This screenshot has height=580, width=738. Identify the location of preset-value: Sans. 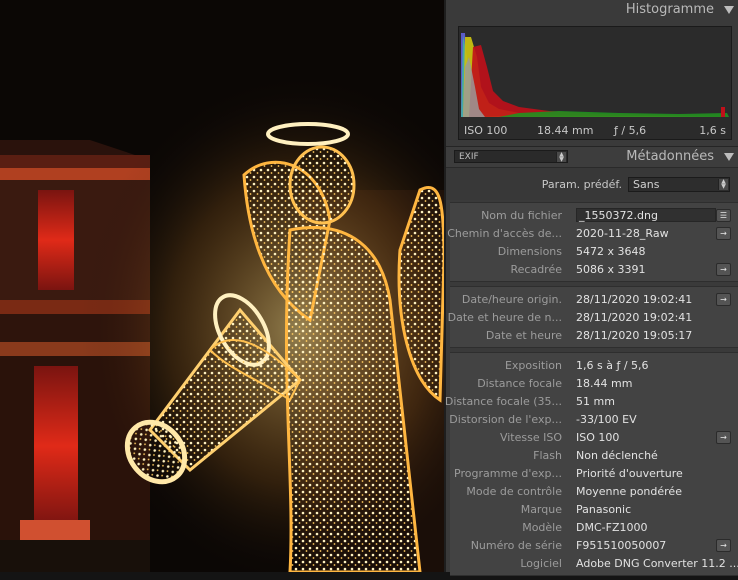
(646, 184).